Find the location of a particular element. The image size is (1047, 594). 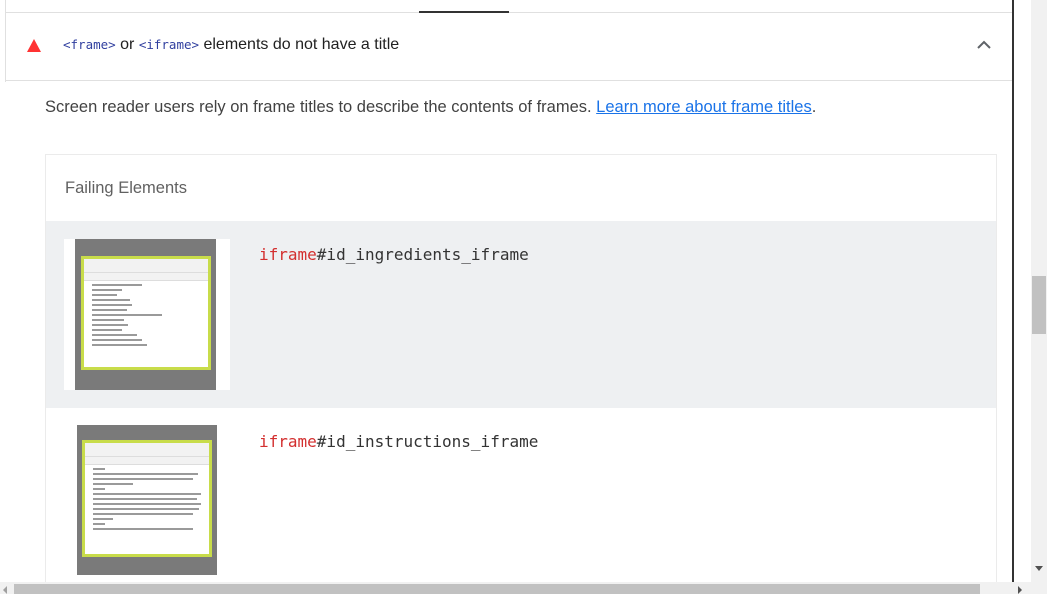

scroll-right-arrow-icon is located at coordinates (1020, 590).